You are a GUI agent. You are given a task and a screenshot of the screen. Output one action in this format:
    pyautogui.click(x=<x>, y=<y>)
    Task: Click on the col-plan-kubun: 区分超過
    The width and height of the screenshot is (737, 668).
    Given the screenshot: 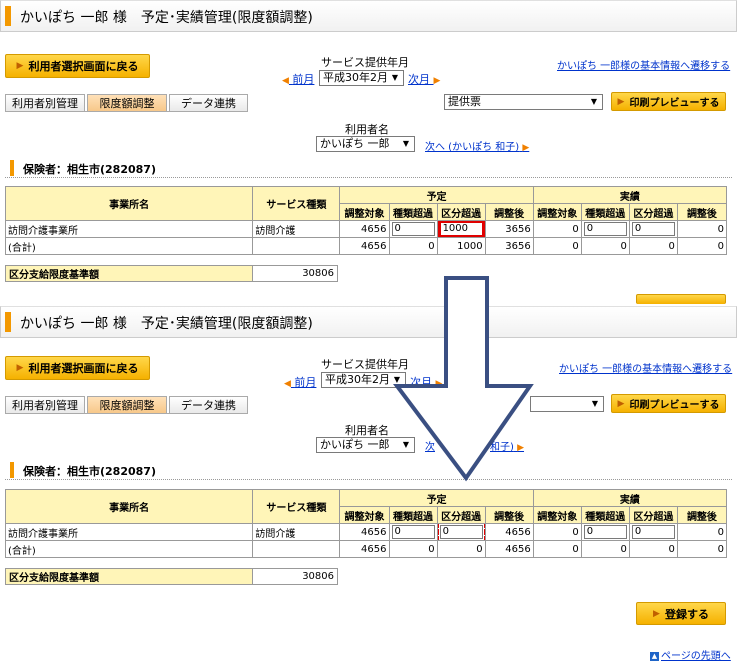 What is the action you would take?
    pyautogui.click(x=461, y=515)
    